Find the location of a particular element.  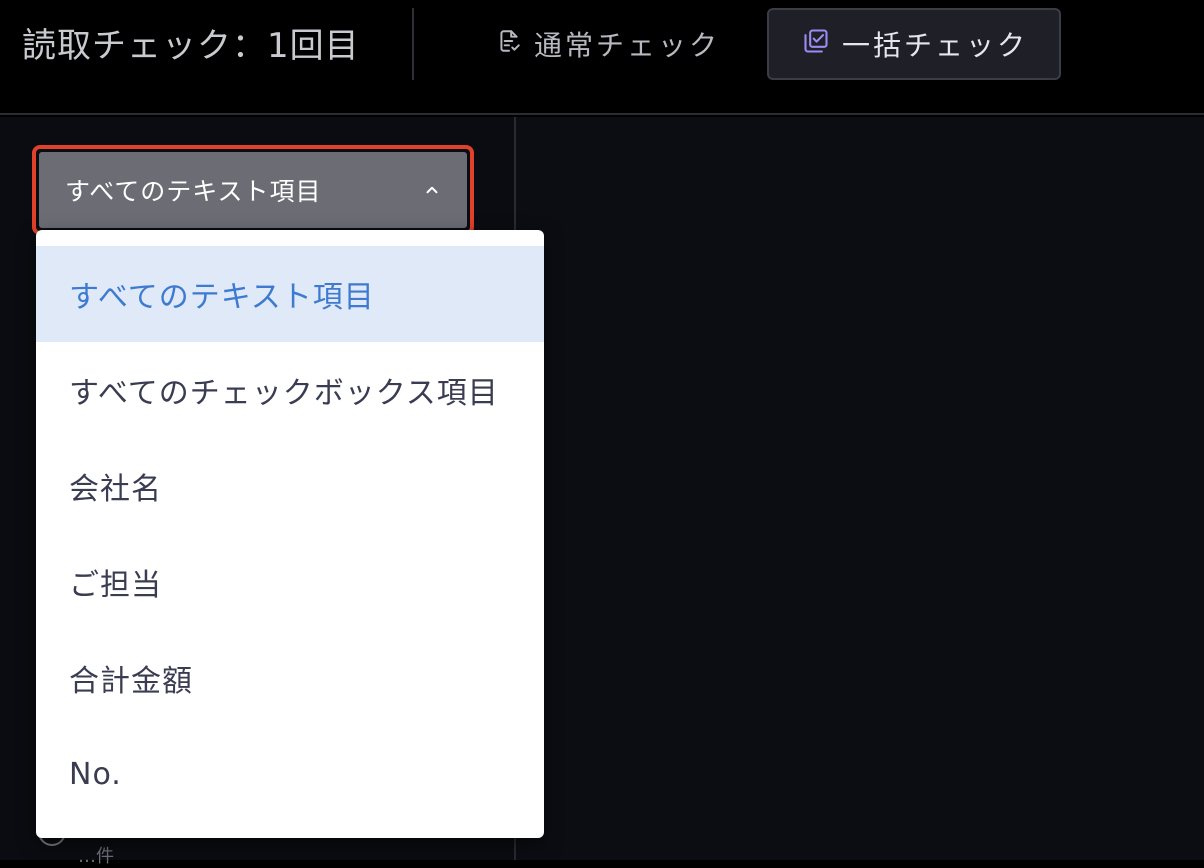

checkbox-list-icon is located at coordinates (816, 44).